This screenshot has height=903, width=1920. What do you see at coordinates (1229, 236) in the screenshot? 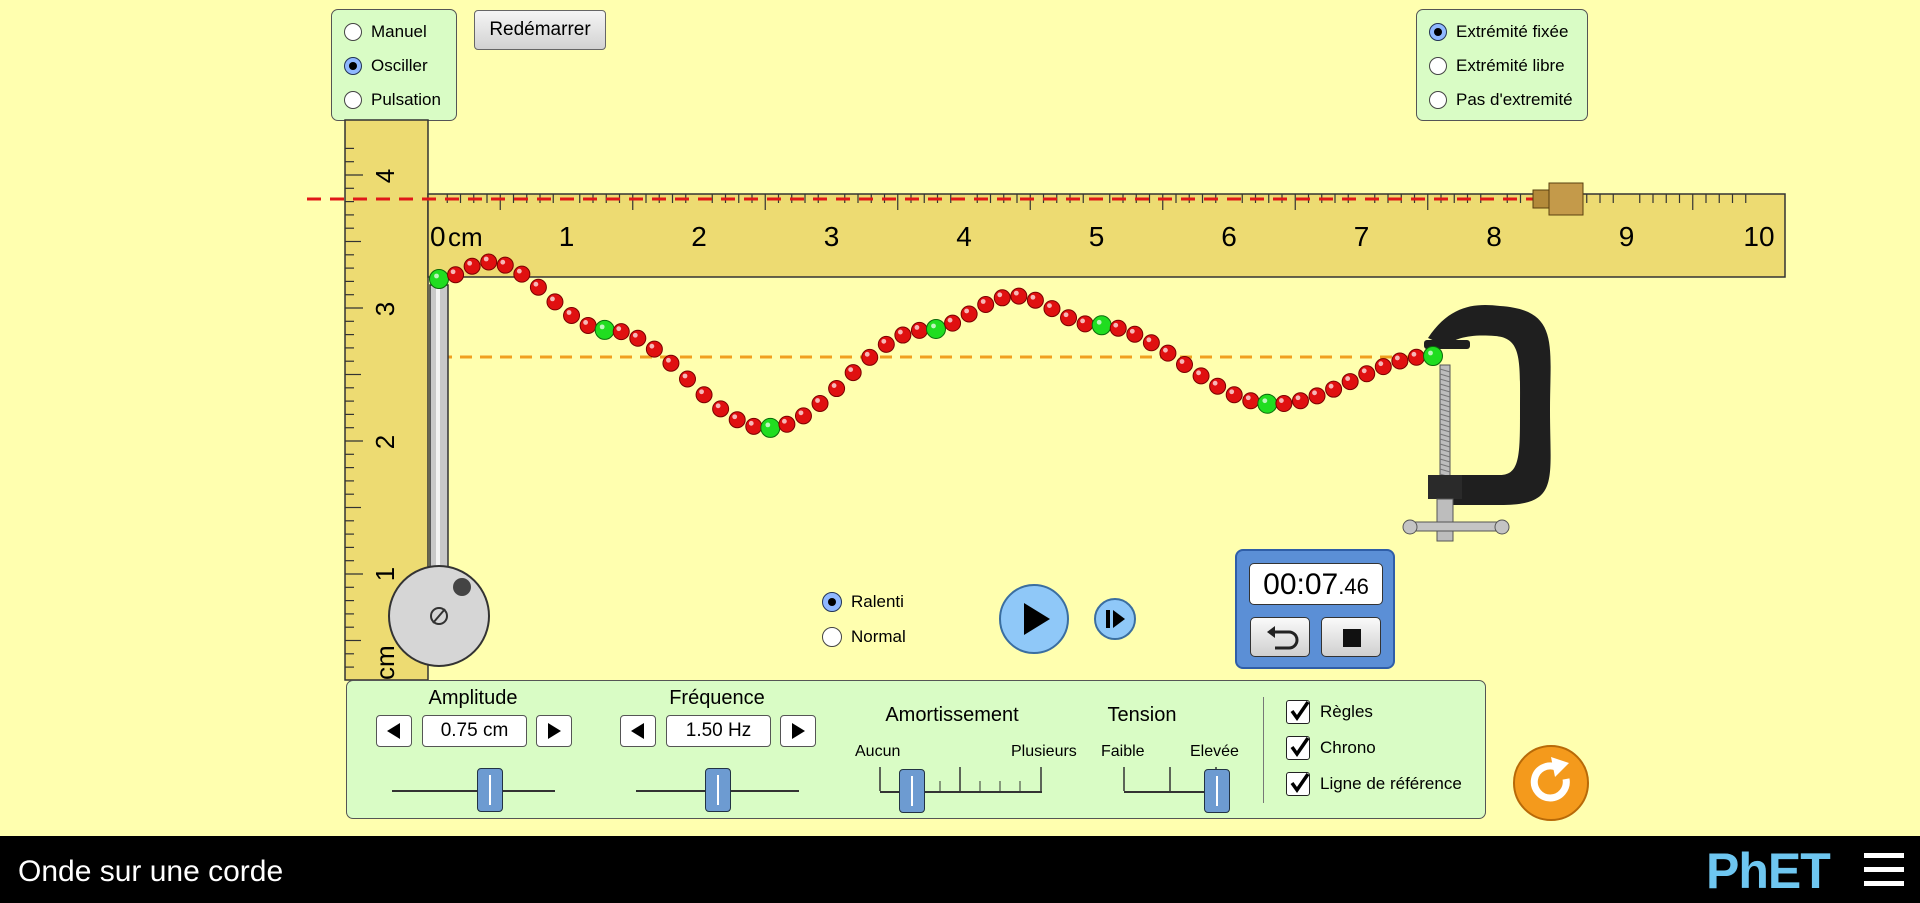
I see `horizontal-ruler-label: 6` at bounding box center [1229, 236].